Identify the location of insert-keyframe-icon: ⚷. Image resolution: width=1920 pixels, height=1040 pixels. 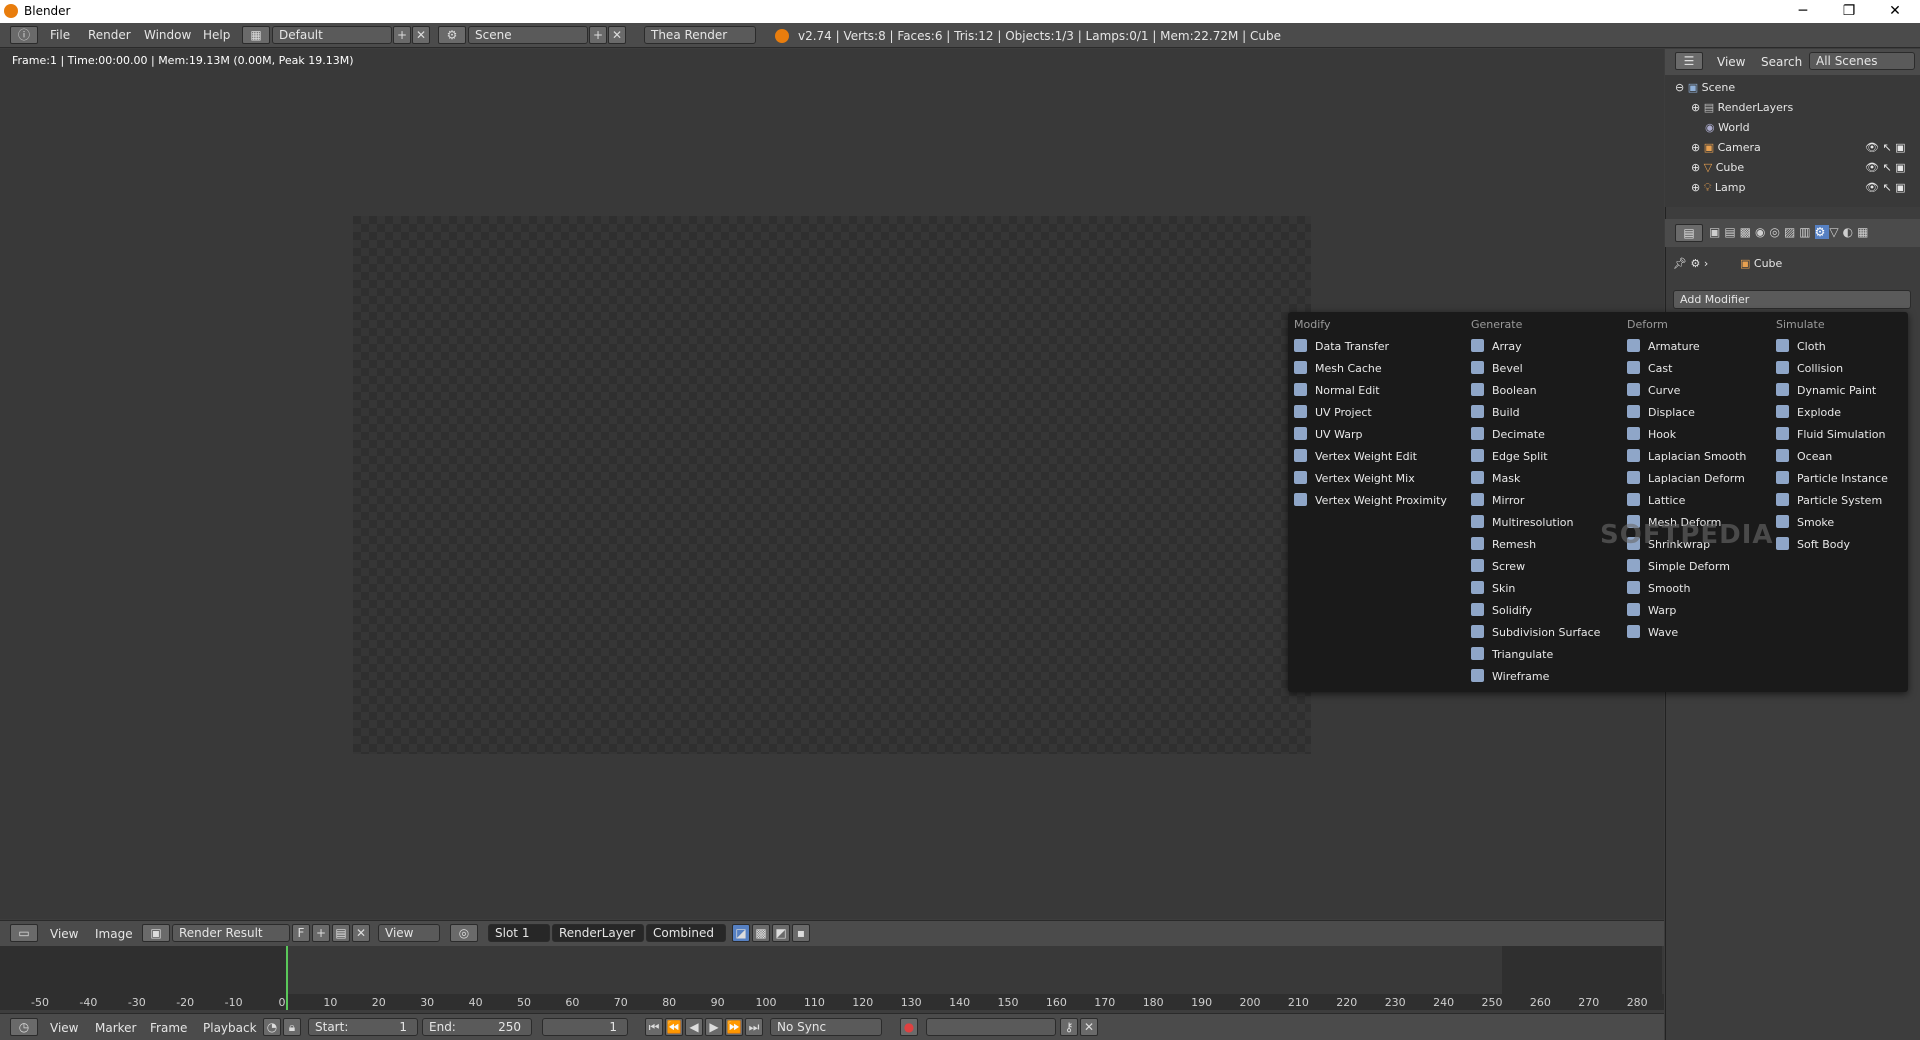
(1069, 1027).